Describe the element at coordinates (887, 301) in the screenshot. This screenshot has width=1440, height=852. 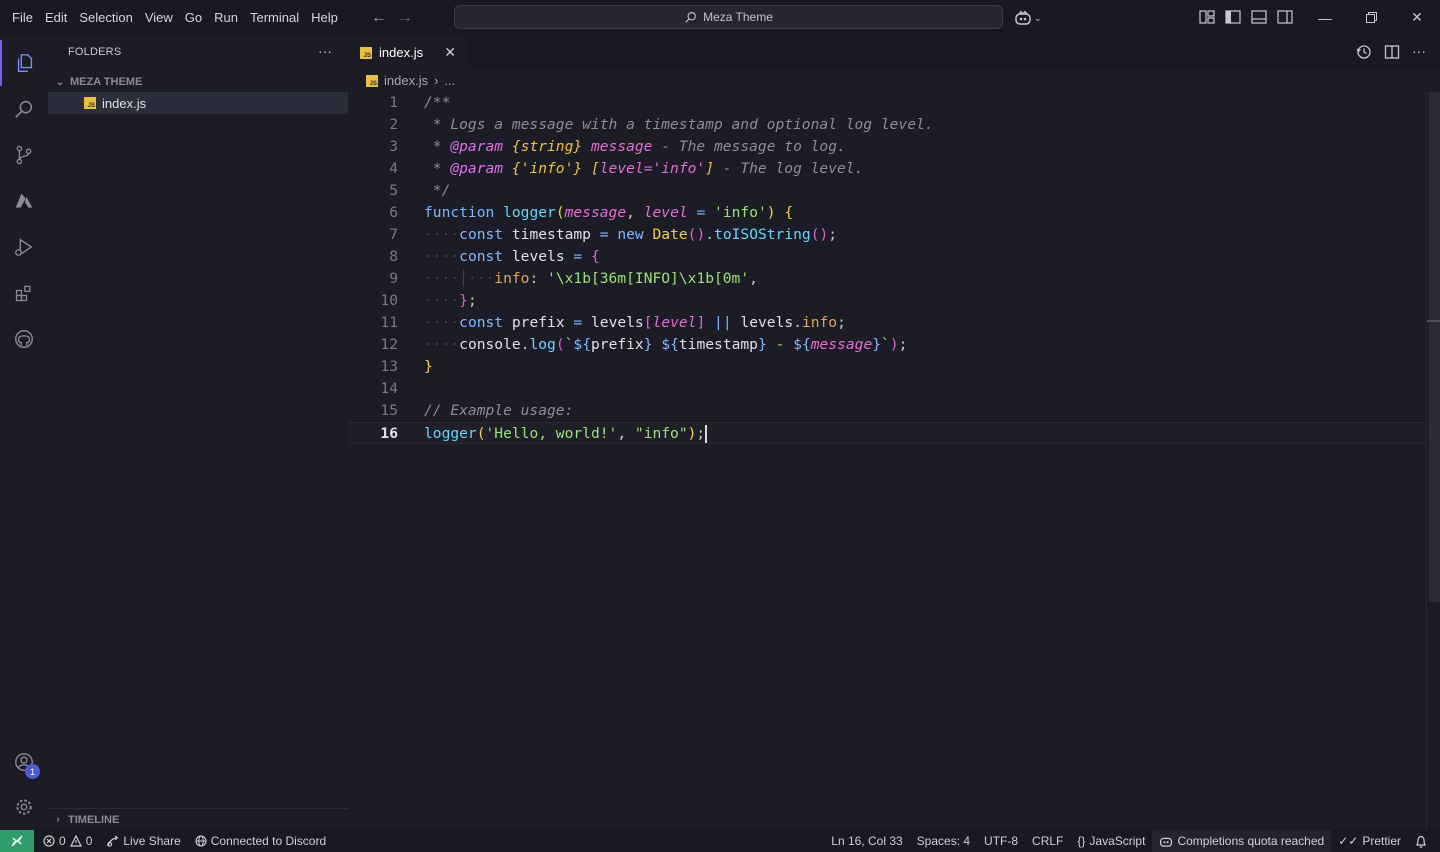
I see `code-line: 10 ····};` at that location.